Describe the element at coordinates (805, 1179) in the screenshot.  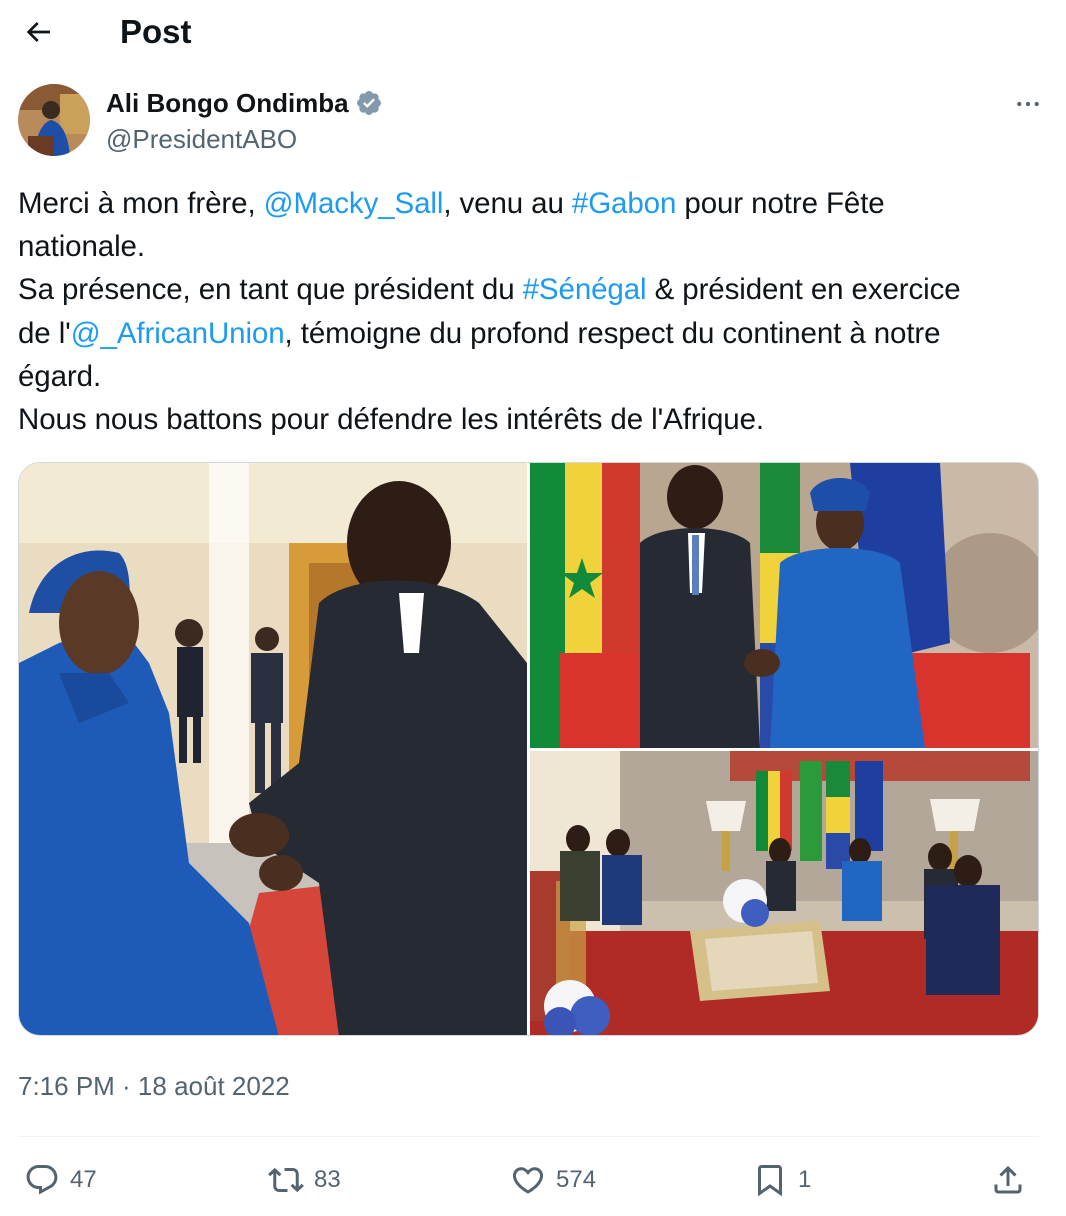
I see `bookmark-count: 1` at that location.